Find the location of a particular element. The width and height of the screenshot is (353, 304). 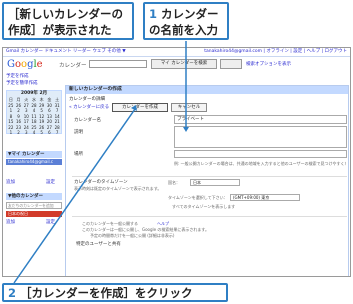

day-cell: 7 is located at coordinates (57, 133).